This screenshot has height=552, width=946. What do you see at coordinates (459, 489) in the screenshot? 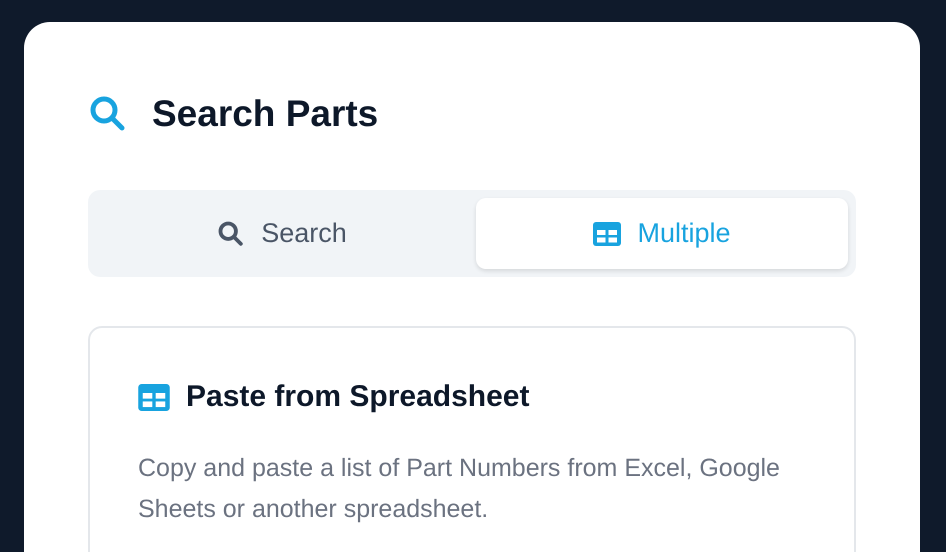
I see `card-description: Copy and paste a list of Part Numbers from Excel, Google Sheets or another spreadsheet.` at bounding box center [459, 489].